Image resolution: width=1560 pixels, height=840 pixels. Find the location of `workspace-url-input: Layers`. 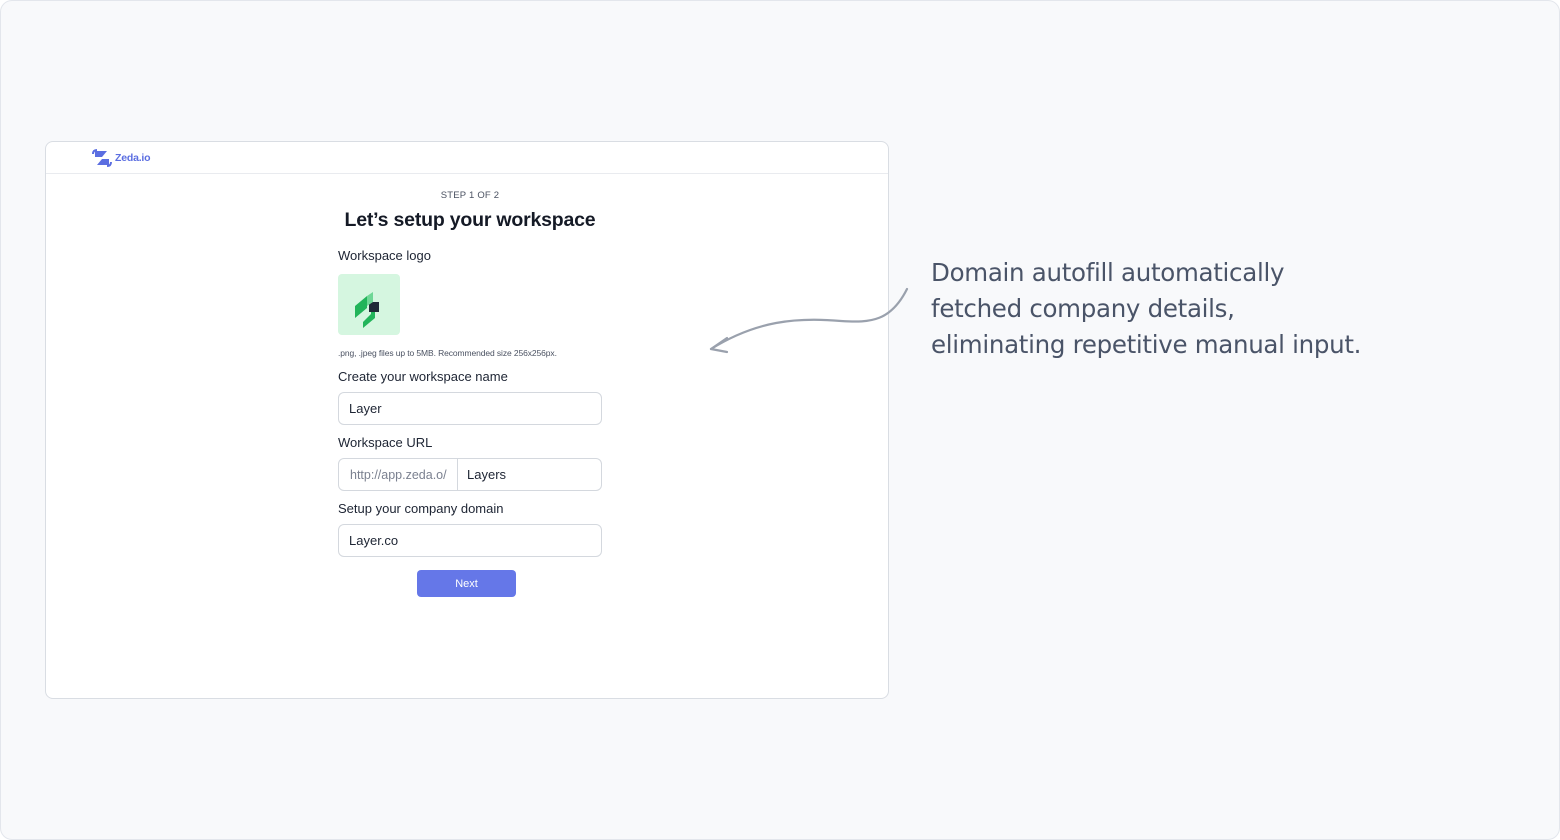

workspace-url-input: Layers is located at coordinates (529, 474).